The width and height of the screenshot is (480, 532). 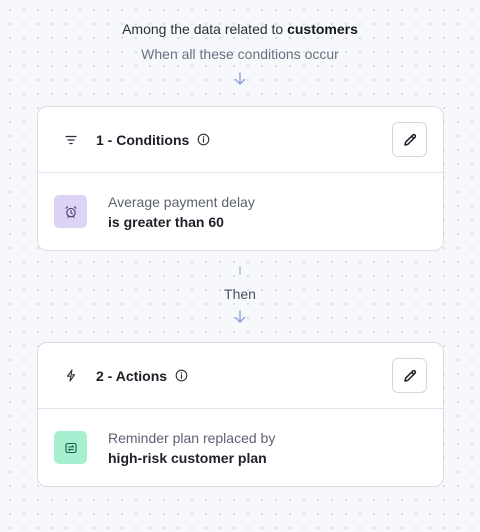 What do you see at coordinates (166, 221) in the screenshot?
I see `condition-value: is greater than 60` at bounding box center [166, 221].